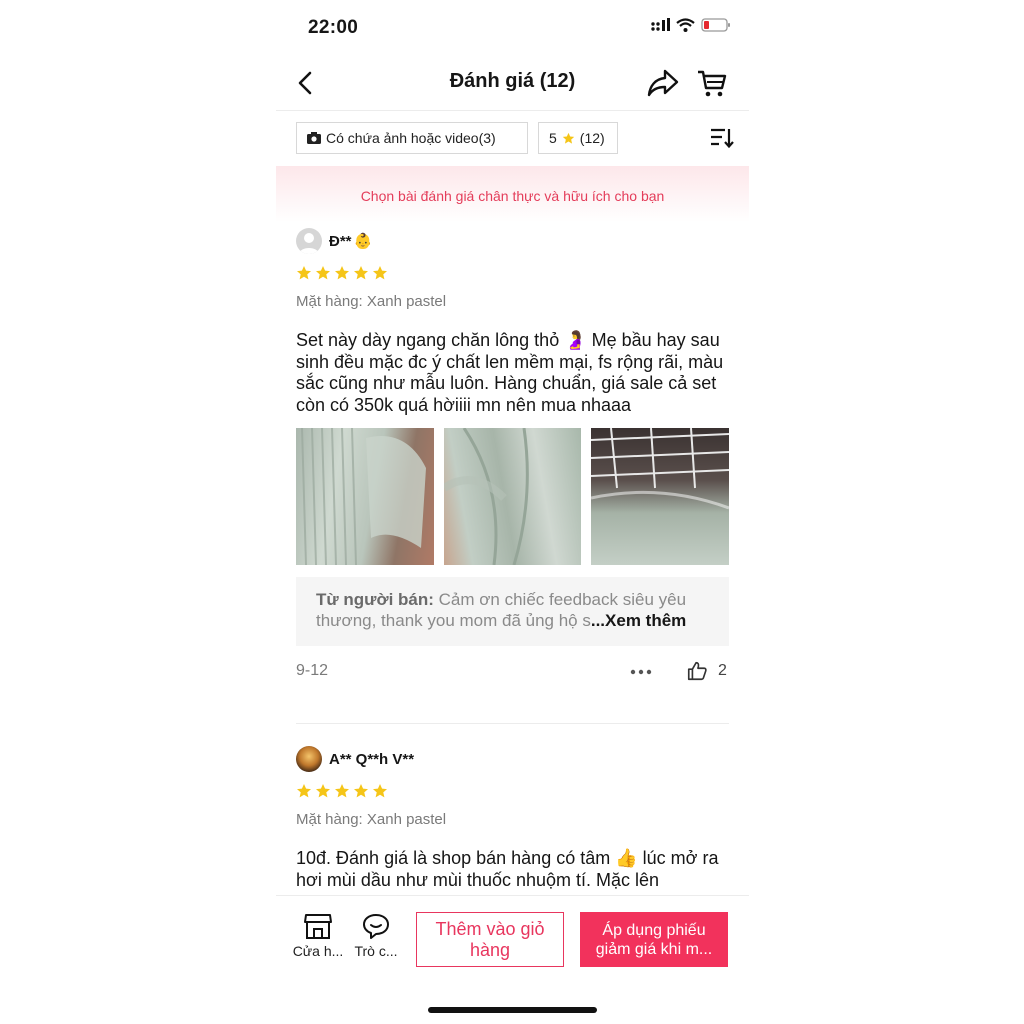 This screenshot has height=1024, width=1024. Describe the element at coordinates (660, 469) in the screenshot. I see `packaged-product-photo` at that location.